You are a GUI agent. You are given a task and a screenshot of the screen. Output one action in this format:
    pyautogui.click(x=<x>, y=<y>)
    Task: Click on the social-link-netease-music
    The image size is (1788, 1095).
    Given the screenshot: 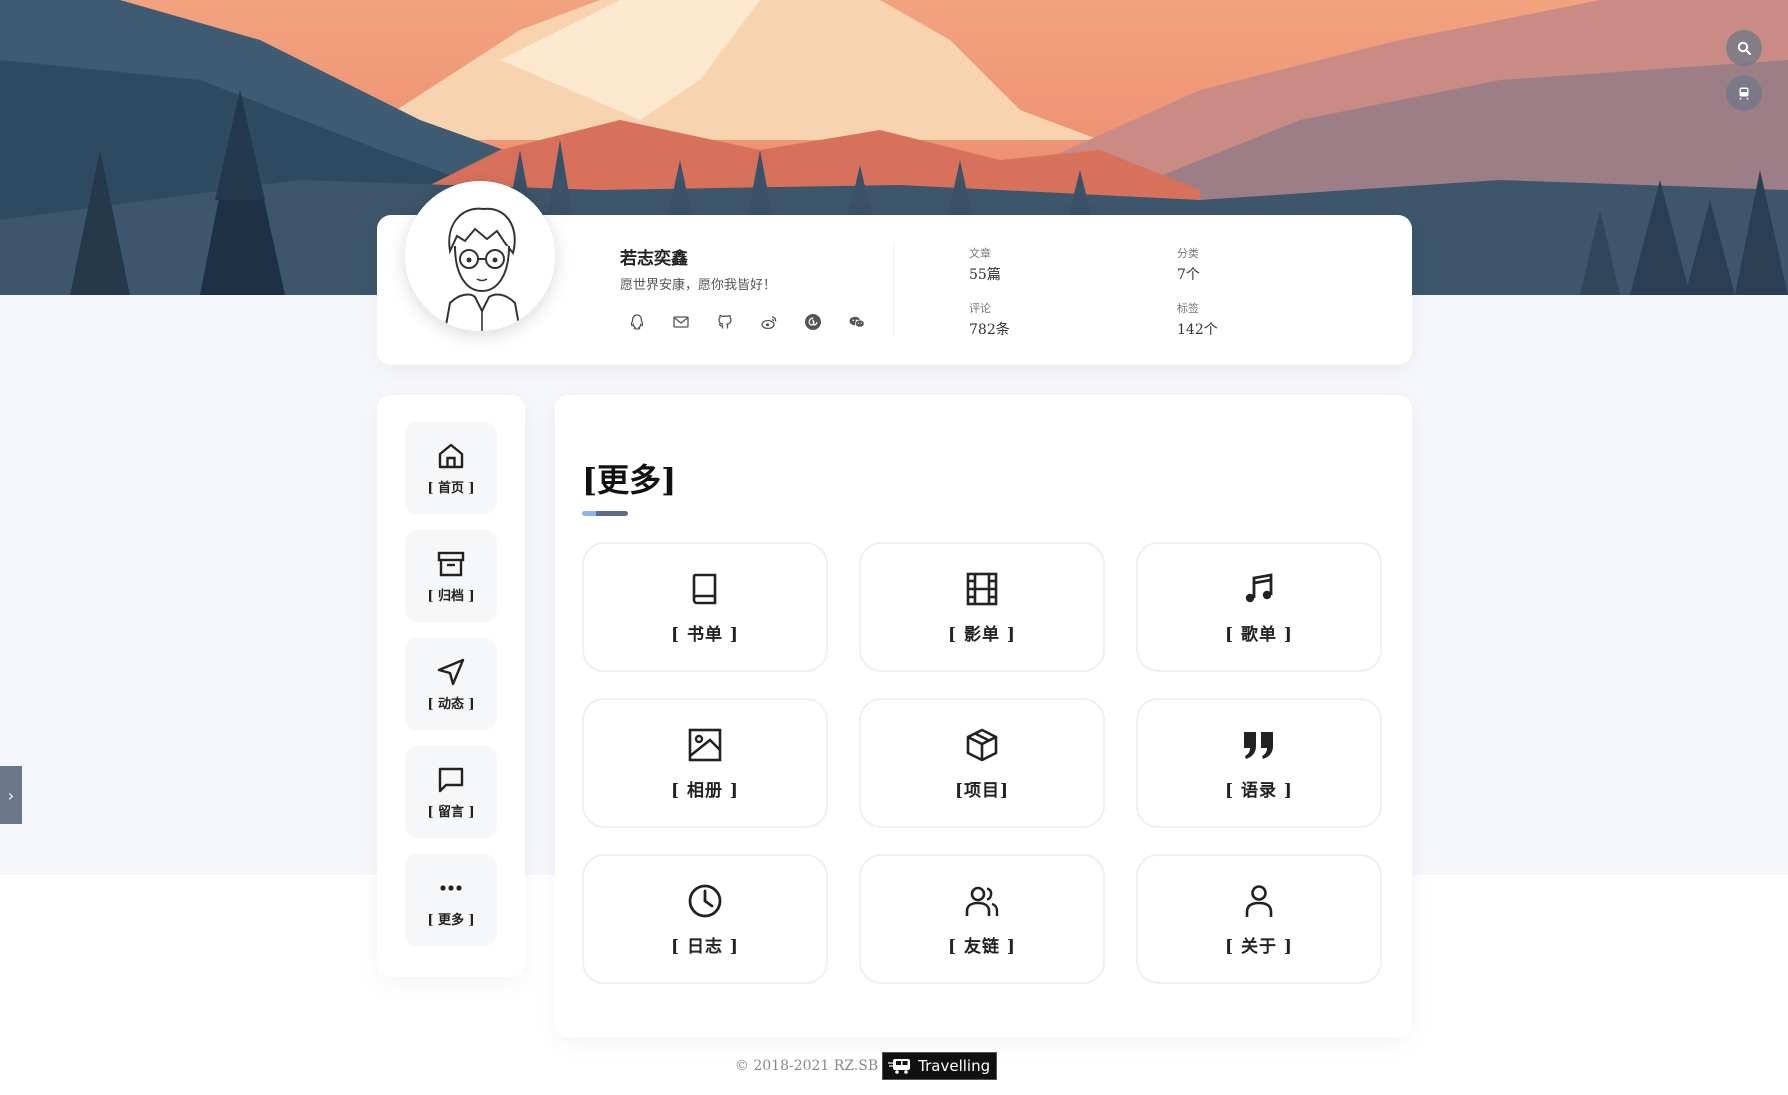 What is the action you would take?
    pyautogui.click(x=812, y=321)
    